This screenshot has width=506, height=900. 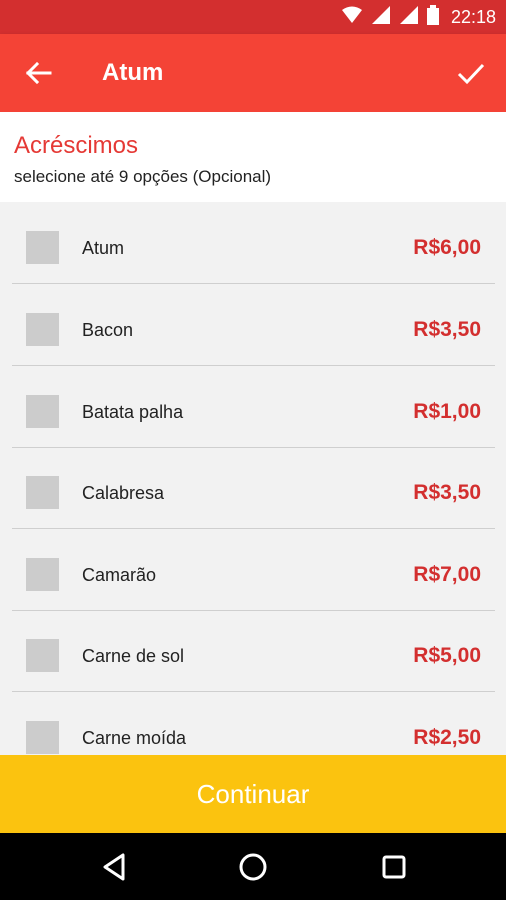 What do you see at coordinates (432, 17) in the screenshot?
I see `battery-icon` at bounding box center [432, 17].